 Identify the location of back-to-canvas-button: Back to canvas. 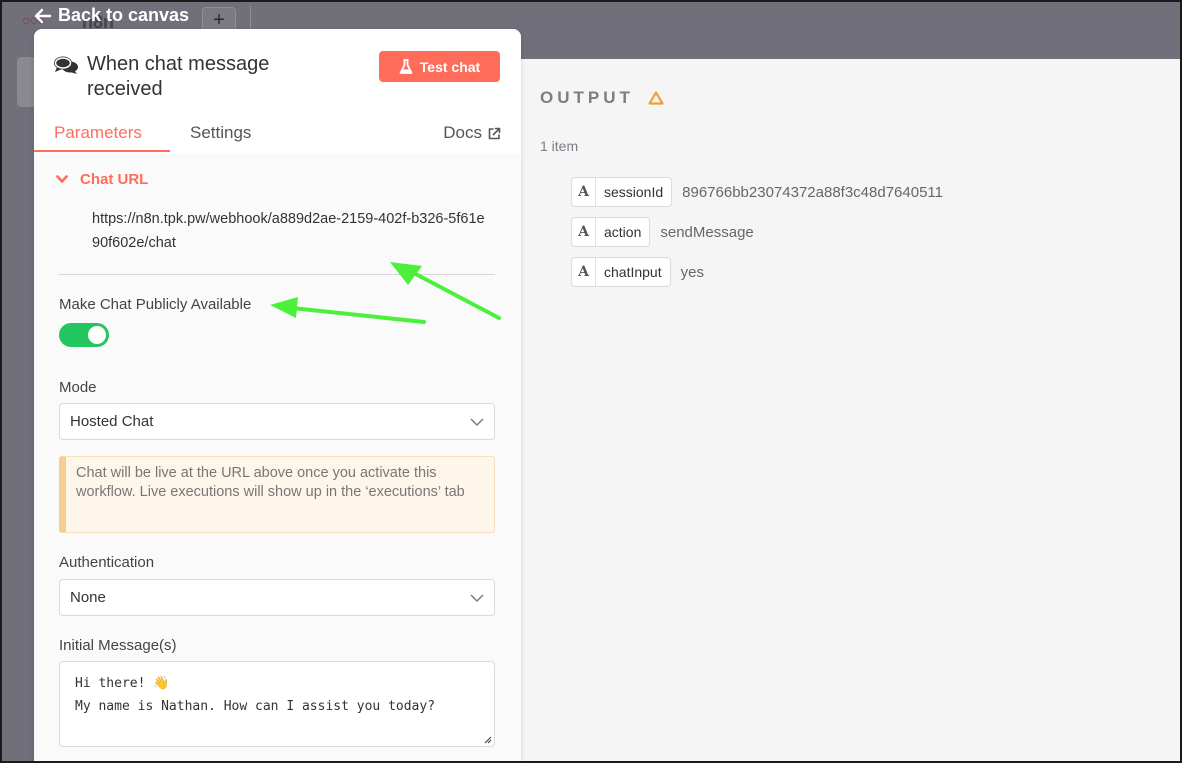
(111, 15).